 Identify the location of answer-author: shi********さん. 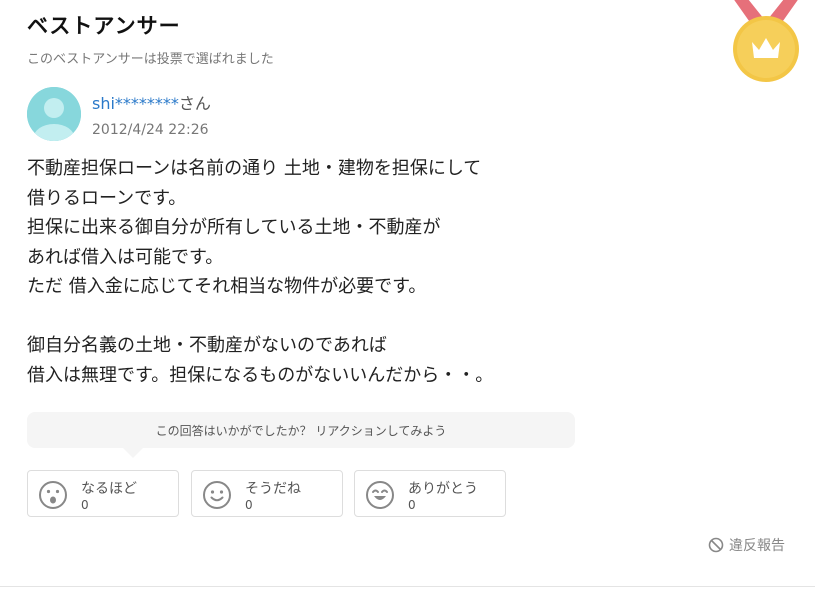
(151, 102).